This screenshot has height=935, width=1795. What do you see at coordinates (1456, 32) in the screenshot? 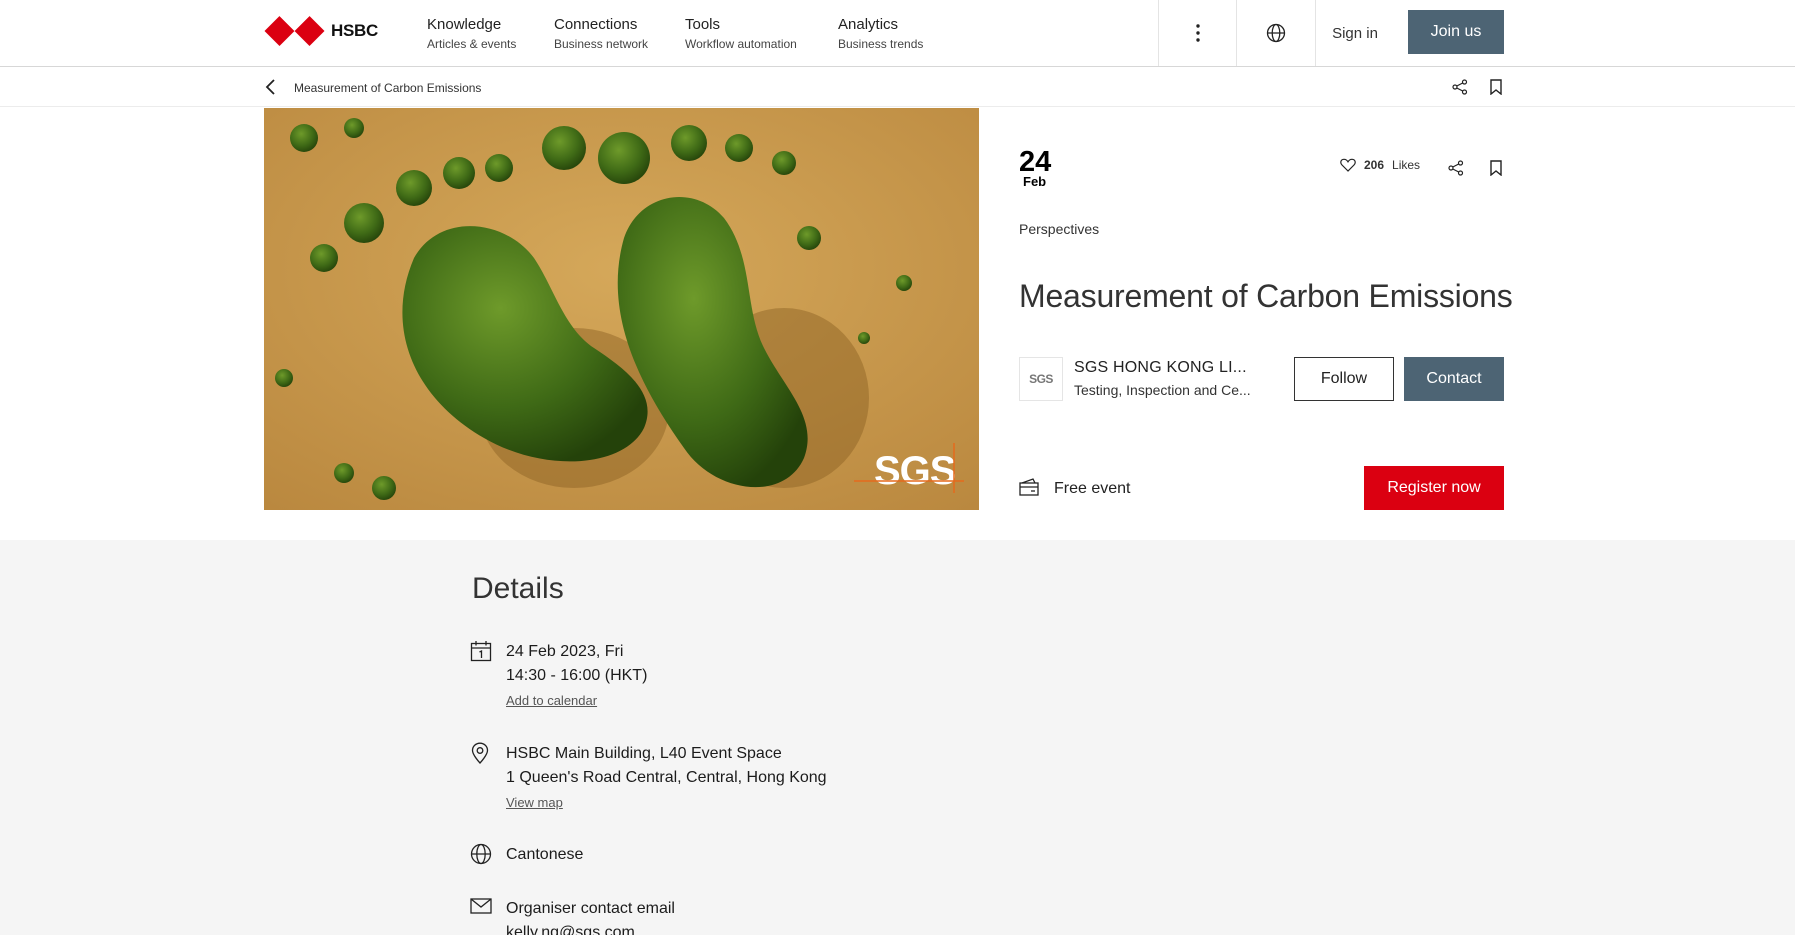
I see `join-us-button: Join us` at bounding box center [1456, 32].